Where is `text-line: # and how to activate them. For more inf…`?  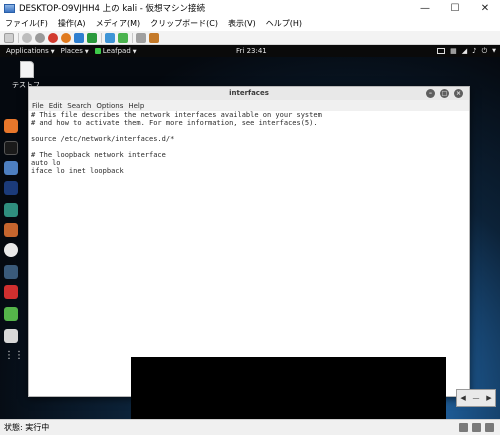
text-line: # and how to activate them. For more inf… is located at coordinates (174, 123).